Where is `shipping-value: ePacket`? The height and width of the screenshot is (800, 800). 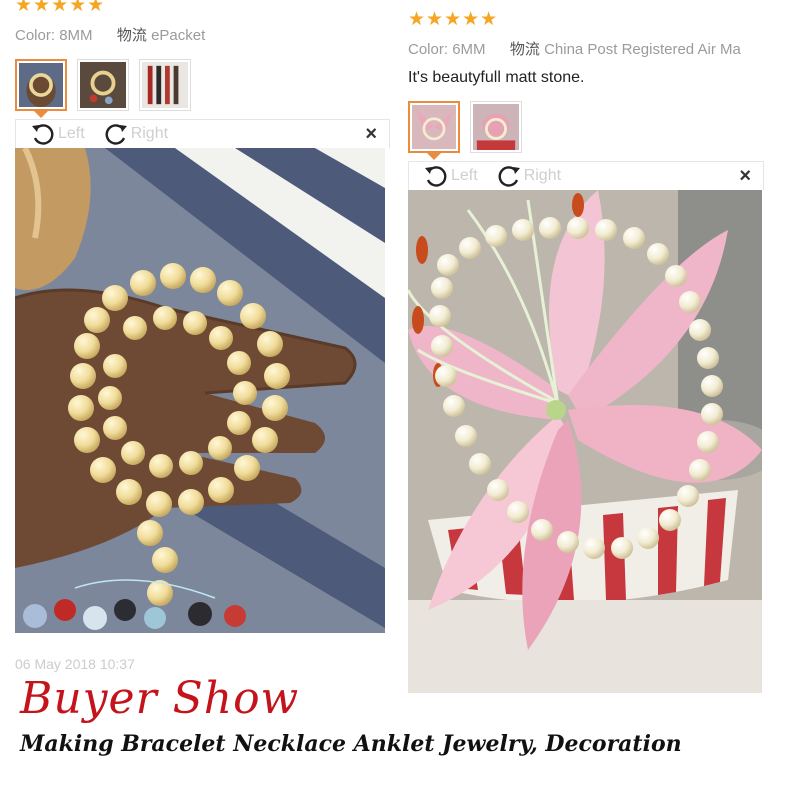
shipping-value: ePacket is located at coordinates (178, 35).